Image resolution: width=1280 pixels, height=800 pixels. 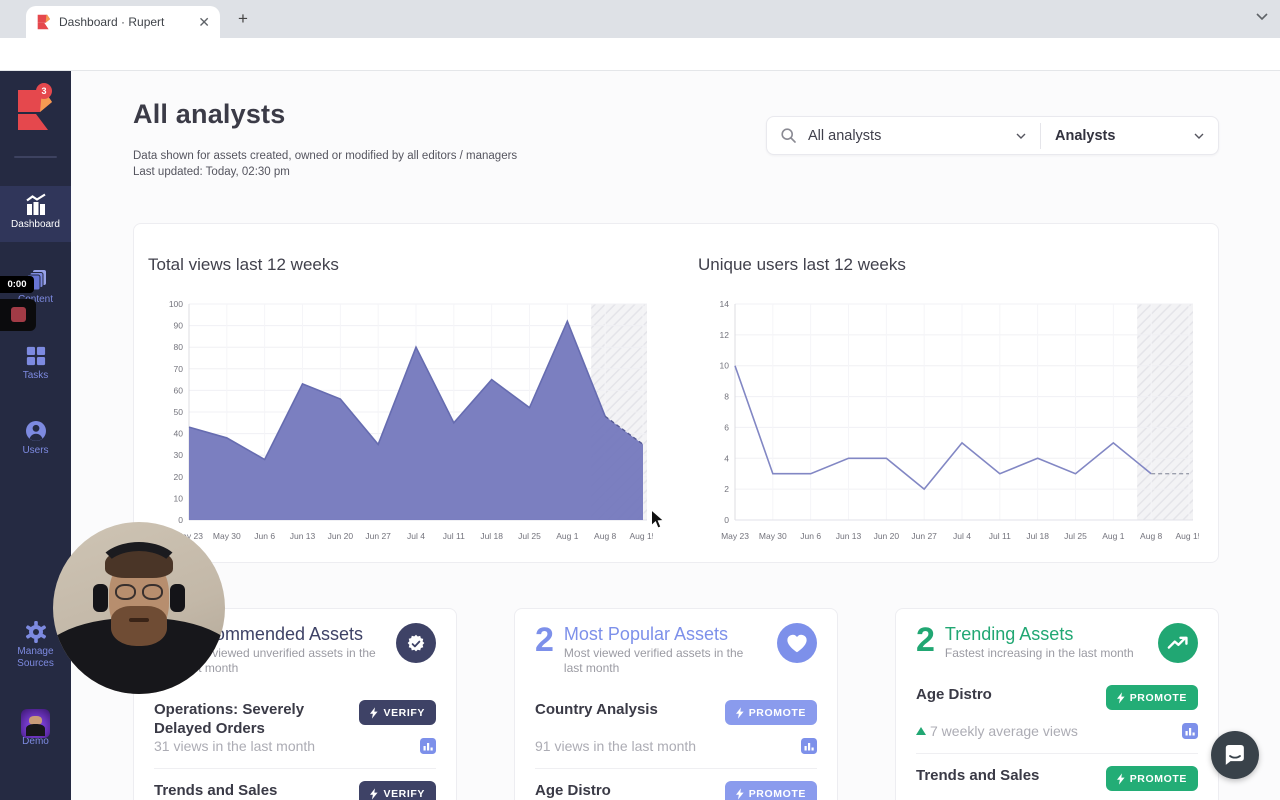 What do you see at coordinates (640, 72) in the screenshot?
I see `browser-navbar: demo.hirupert.com/dashboard R ABP •••` at bounding box center [640, 72].